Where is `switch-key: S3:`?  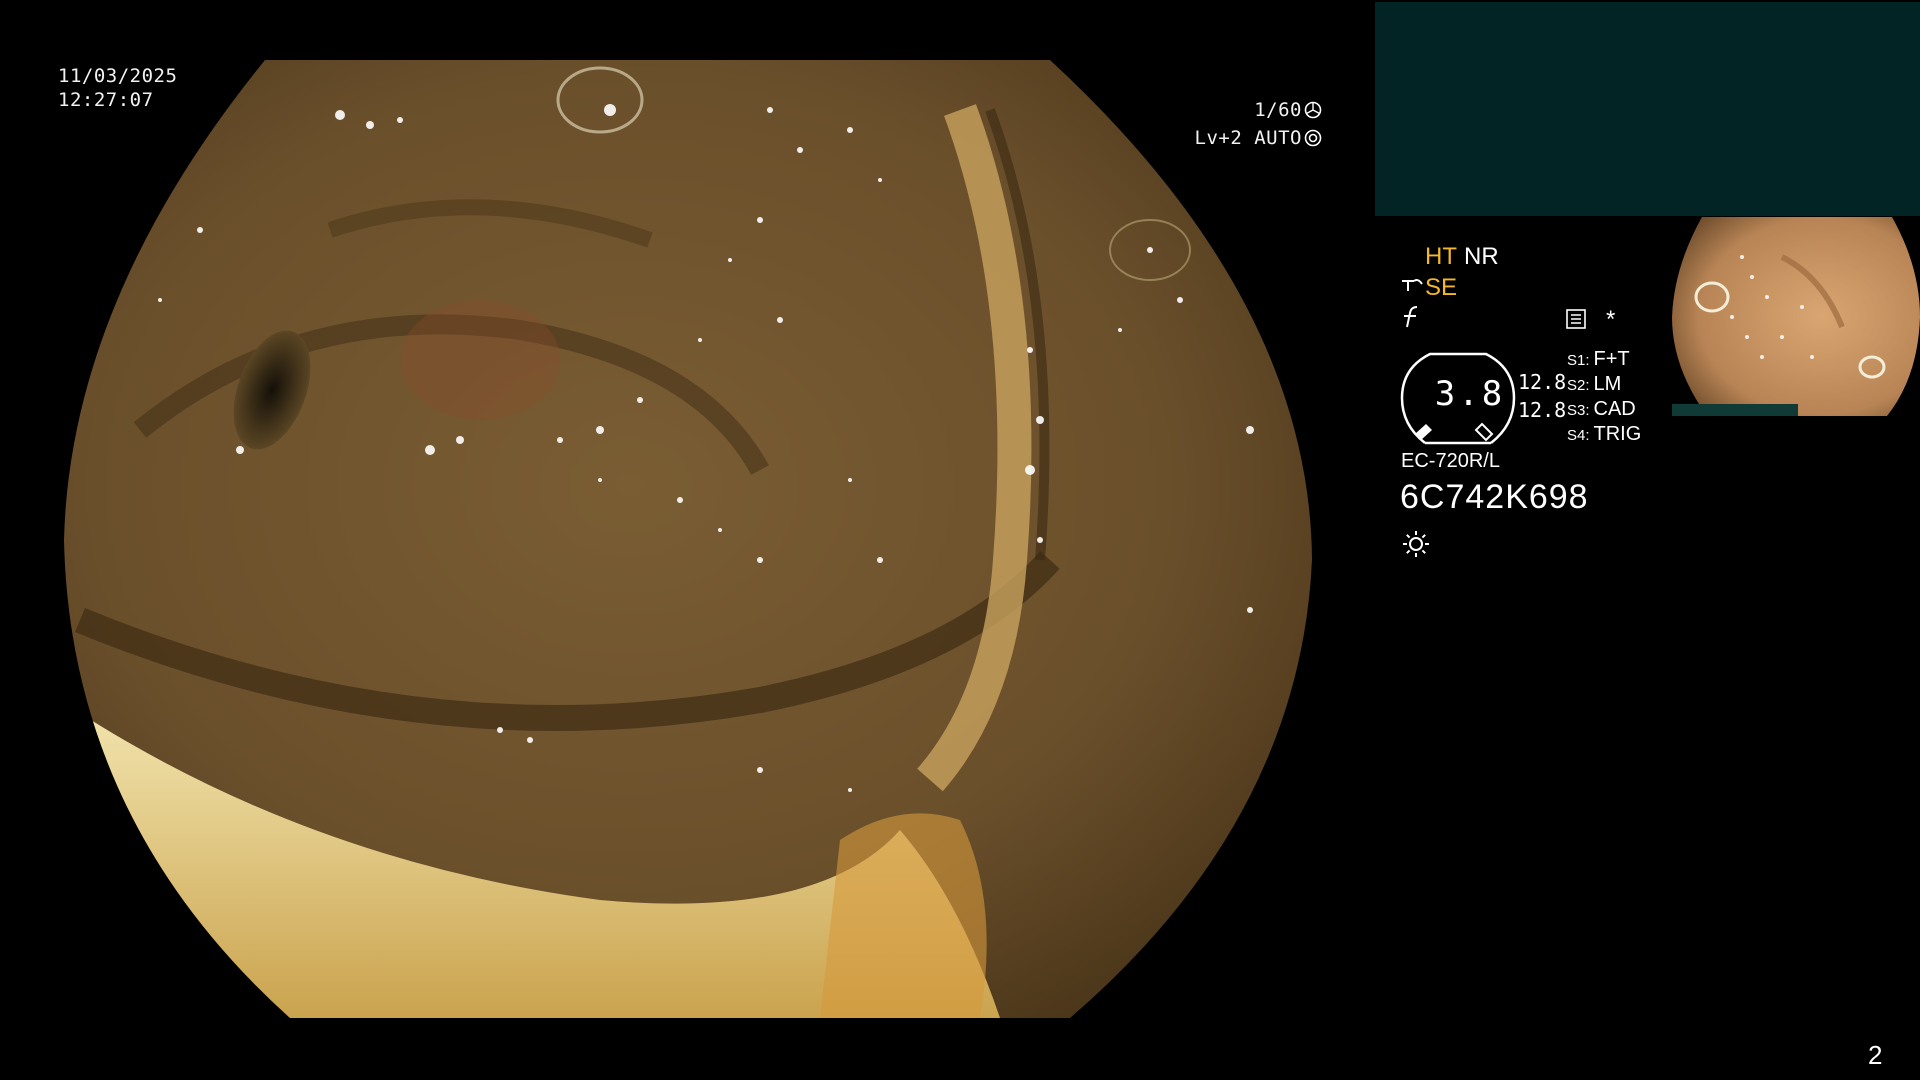 switch-key: S3: is located at coordinates (1578, 410).